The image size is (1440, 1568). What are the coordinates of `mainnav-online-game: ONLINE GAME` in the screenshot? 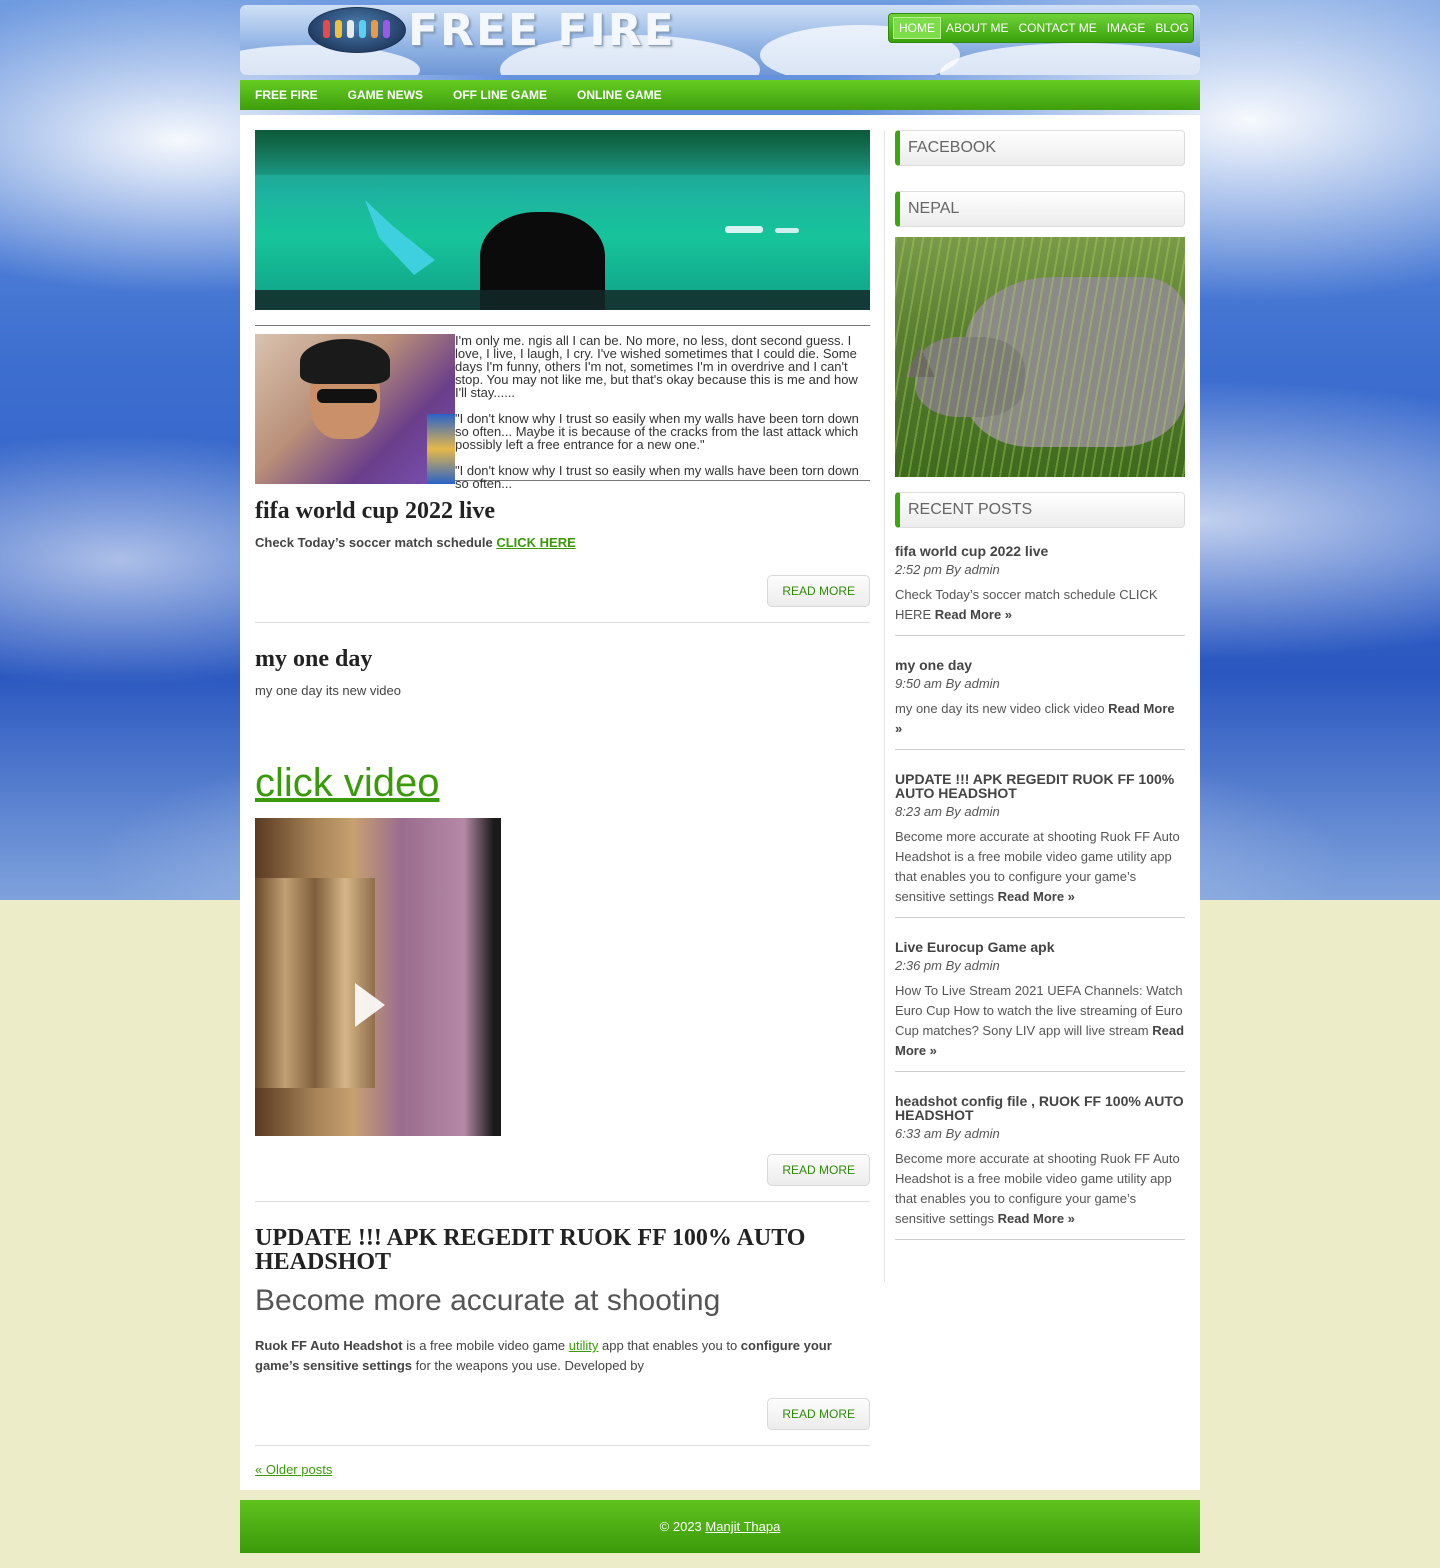 It's located at (619, 95).